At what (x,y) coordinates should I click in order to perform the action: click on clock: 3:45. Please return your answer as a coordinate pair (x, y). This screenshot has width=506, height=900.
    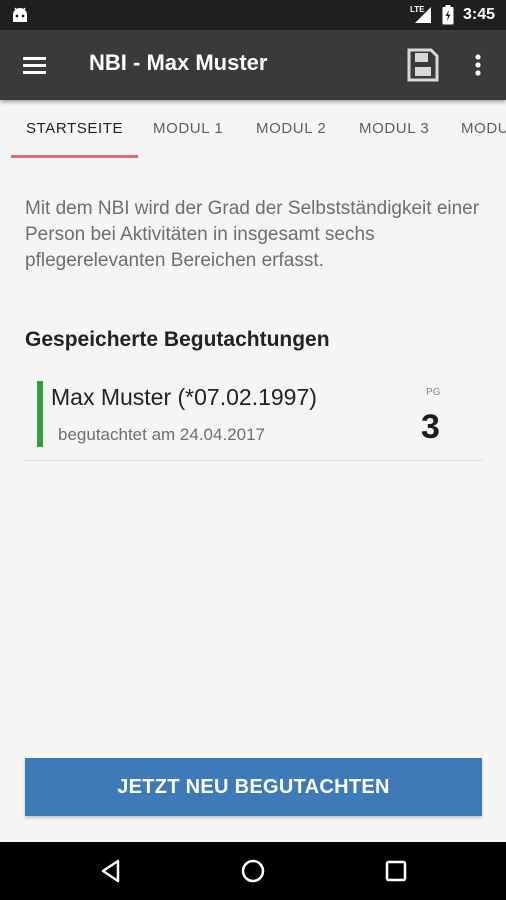
    Looking at the image, I should click on (479, 14).